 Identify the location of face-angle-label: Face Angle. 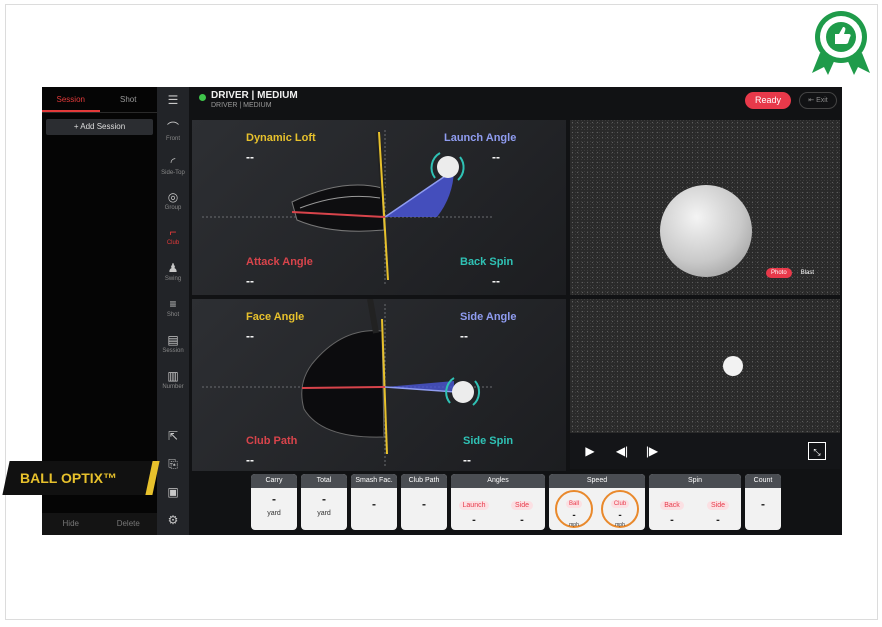
(275, 317).